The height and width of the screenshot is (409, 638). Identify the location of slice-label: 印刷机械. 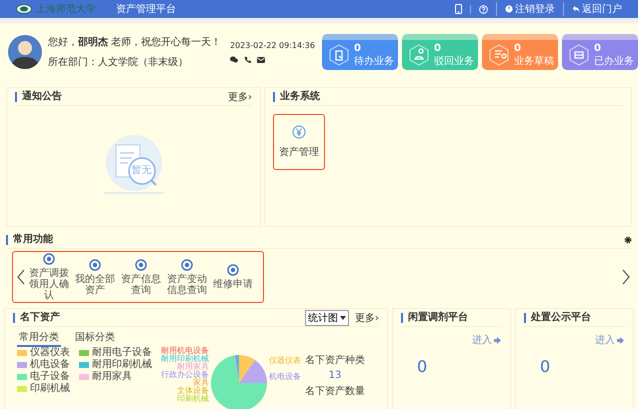
(193, 399).